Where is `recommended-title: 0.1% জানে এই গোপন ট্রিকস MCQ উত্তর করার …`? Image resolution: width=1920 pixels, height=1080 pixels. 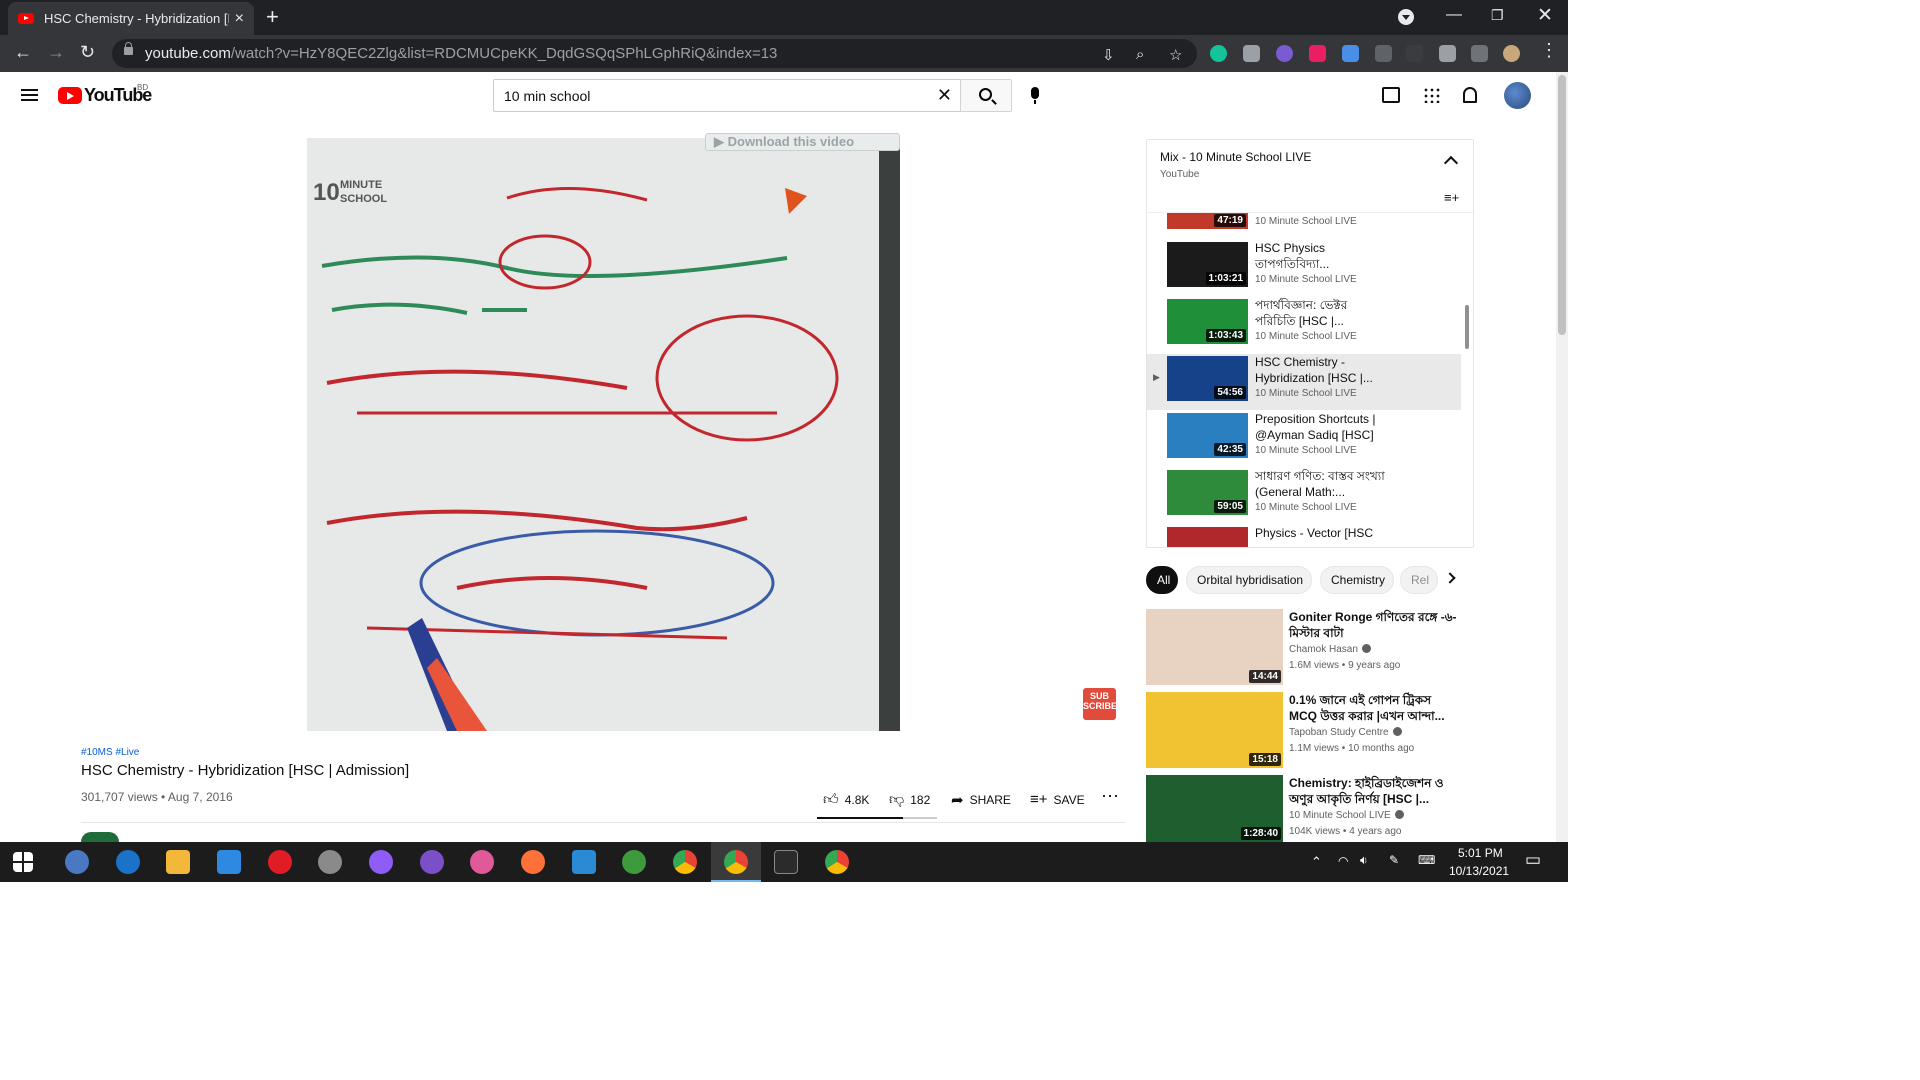 recommended-title: 0.1% জানে এই গোপন ট্রিকস MCQ উত্তর করার … is located at coordinates (1374, 708).